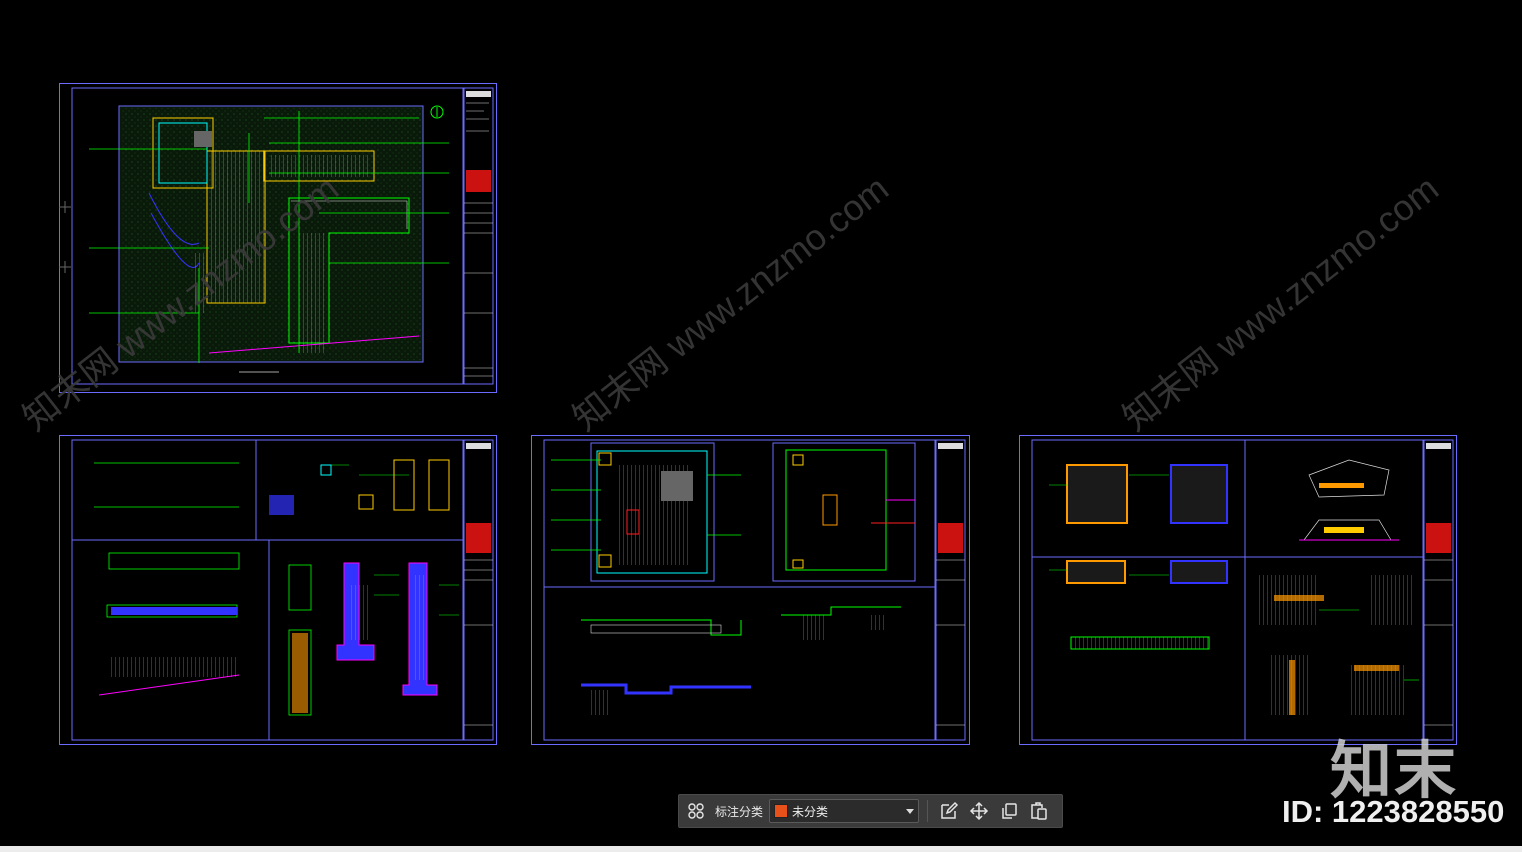 The image size is (1522, 852). I want to click on edit-icon, so click(950, 810).